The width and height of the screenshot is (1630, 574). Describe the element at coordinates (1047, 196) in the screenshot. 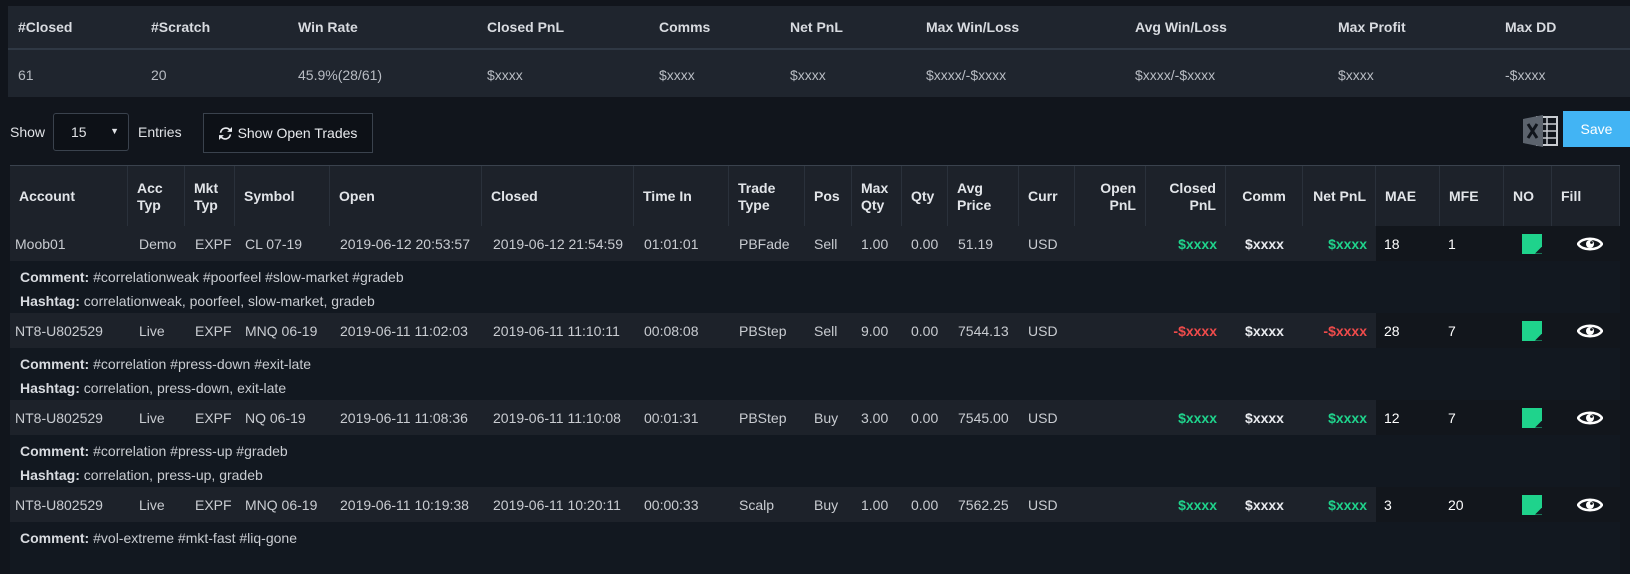

I see `col-curr: Curr` at that location.